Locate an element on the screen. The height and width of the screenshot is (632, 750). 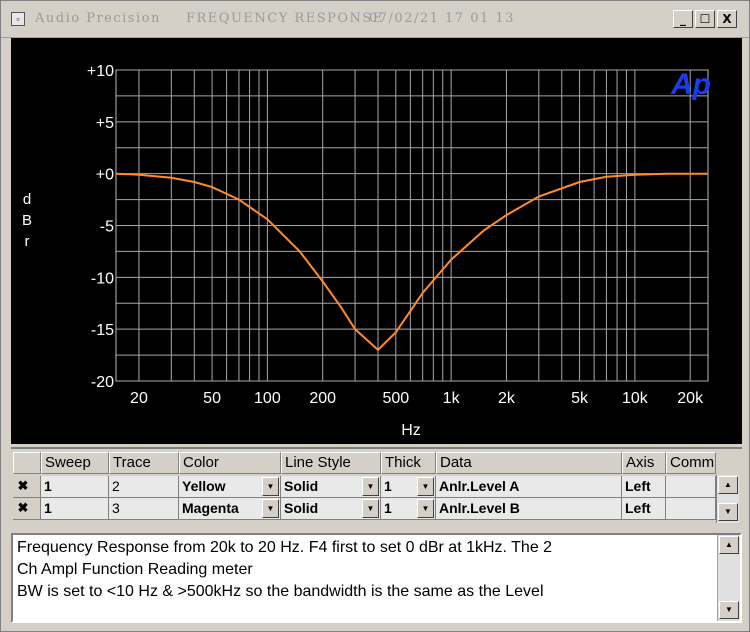
table-scrollbar: ▲ ▼ is located at coordinates (727, 499).